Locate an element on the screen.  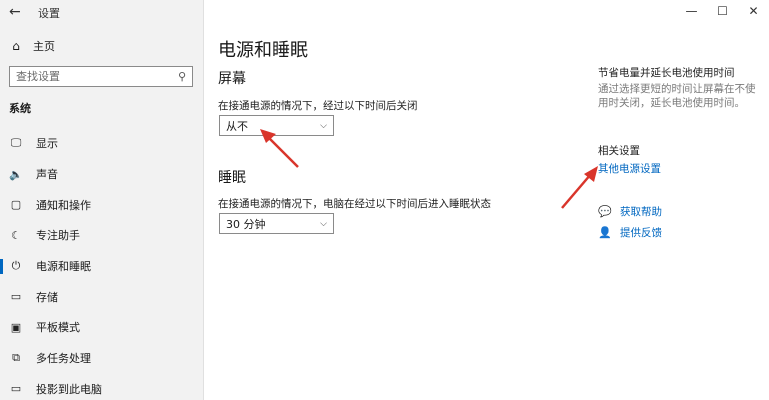
minimize-icon: — is located at coordinates (691, 11).